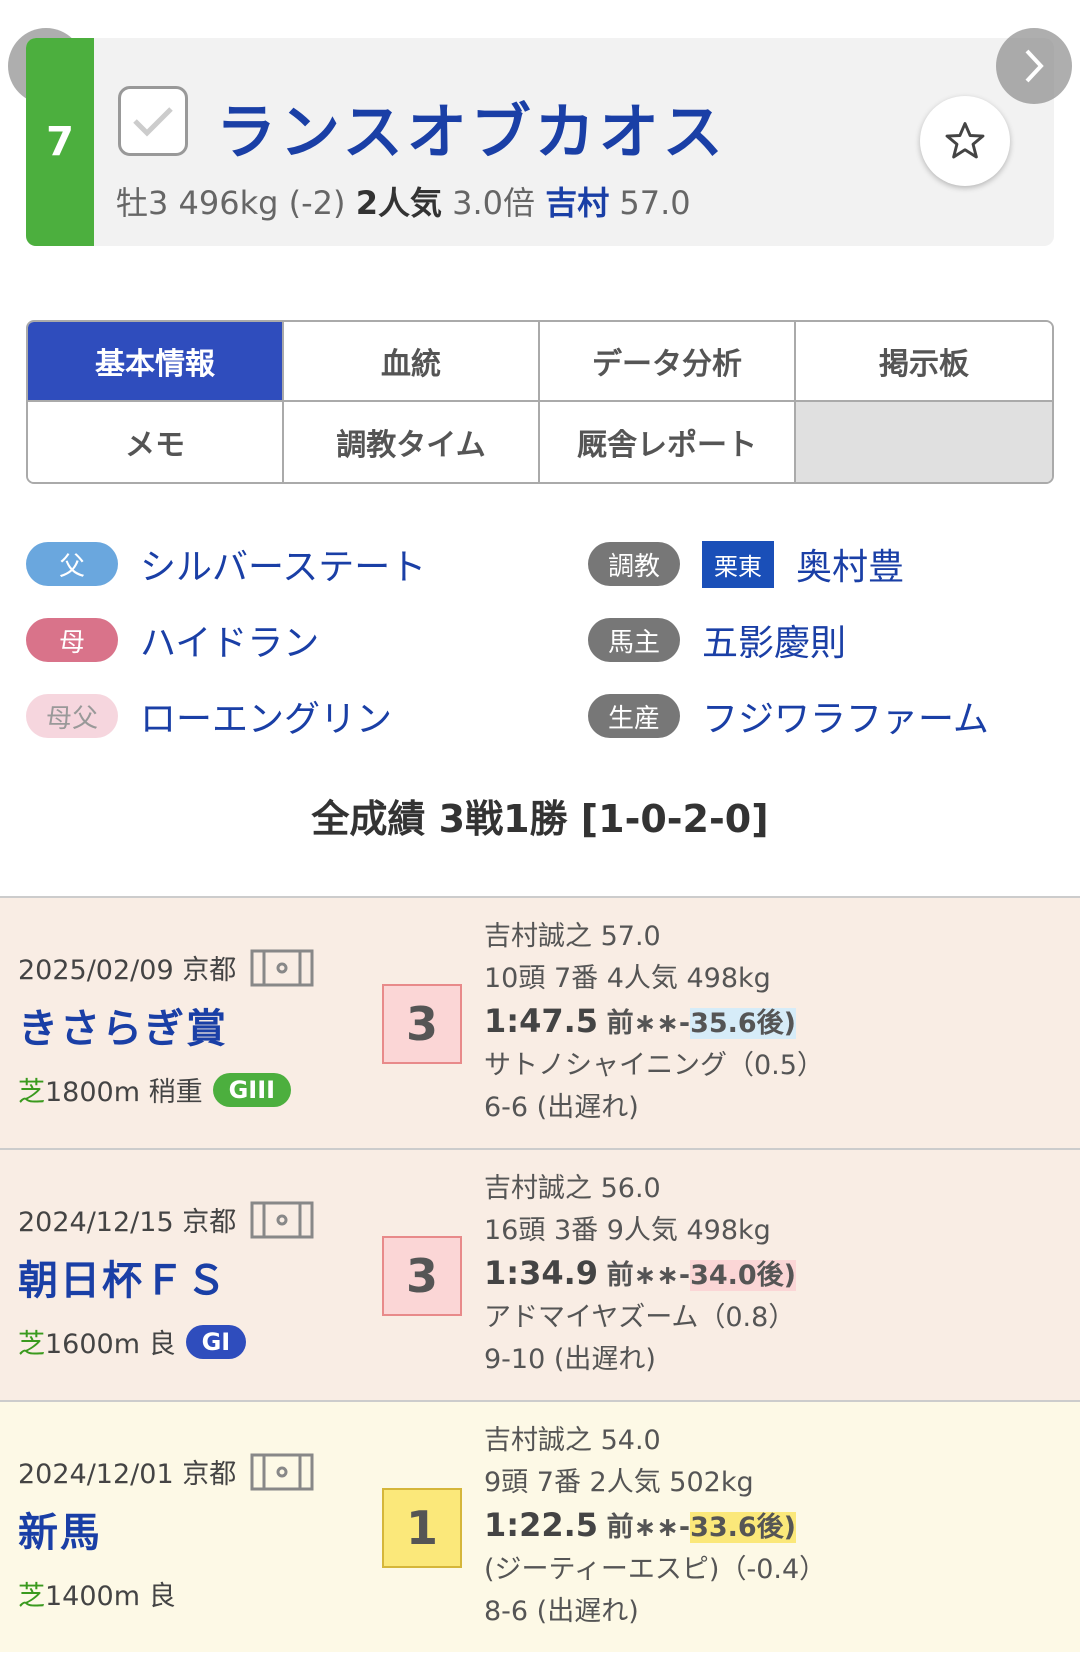 The image size is (1080, 1658). I want to click on race-date: 2024/12/01 京都, so click(166, 1471).